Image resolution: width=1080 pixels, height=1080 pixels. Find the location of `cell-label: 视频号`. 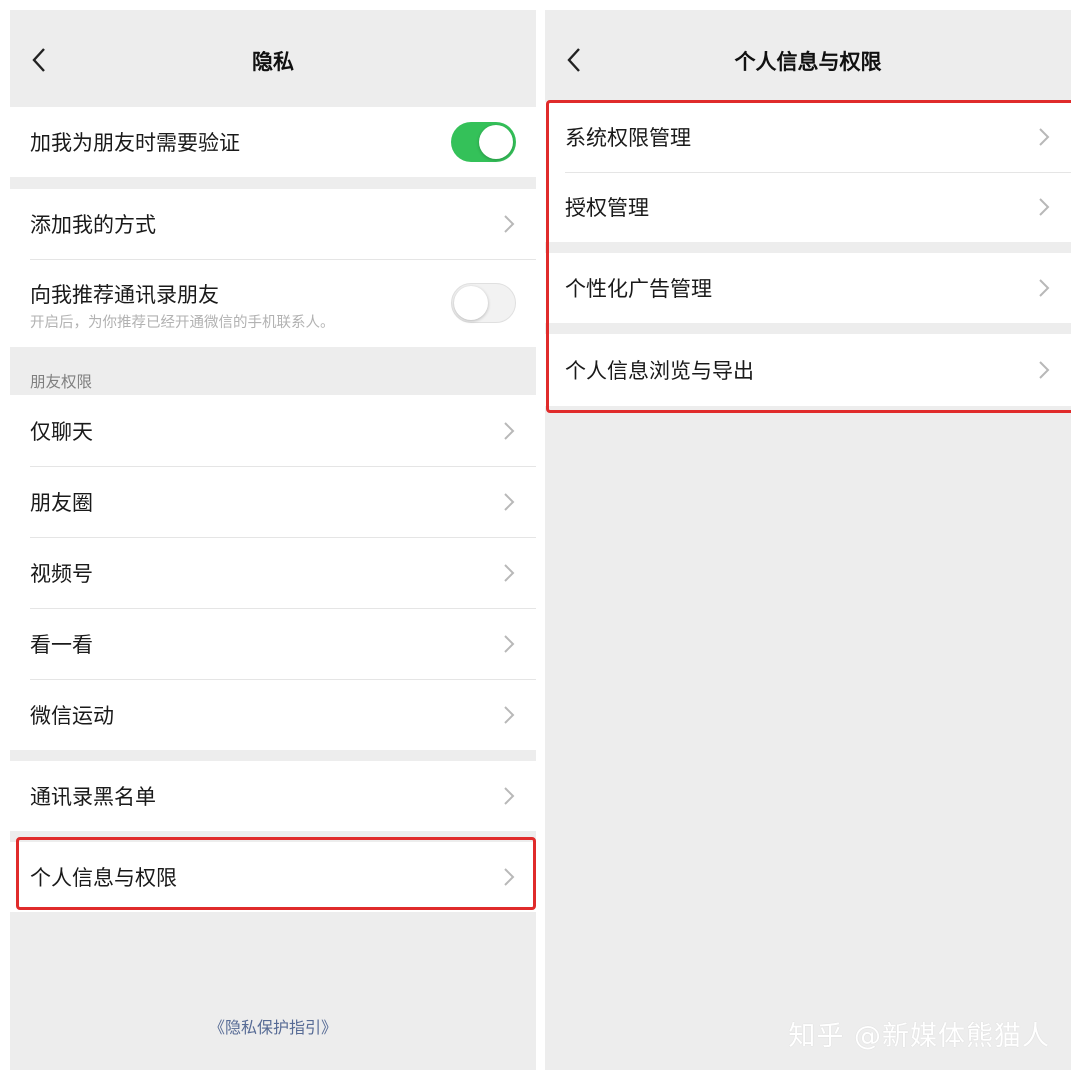

cell-label: 视频号 is located at coordinates (61, 573).